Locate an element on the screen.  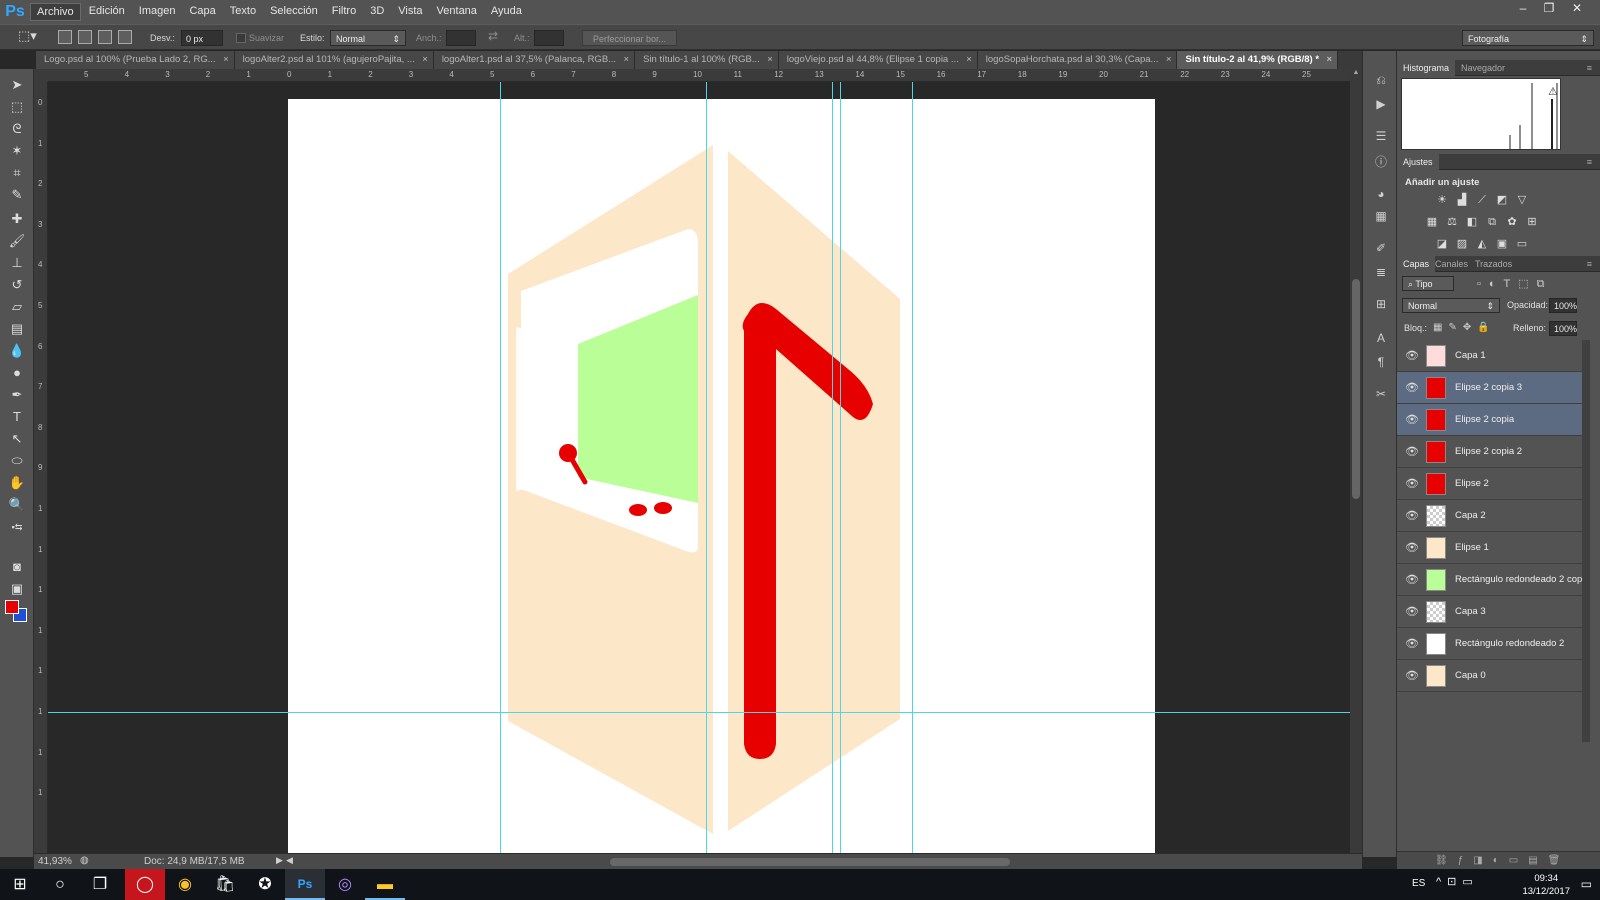
move-tool-icon: ➤ is located at coordinates (17, 85).